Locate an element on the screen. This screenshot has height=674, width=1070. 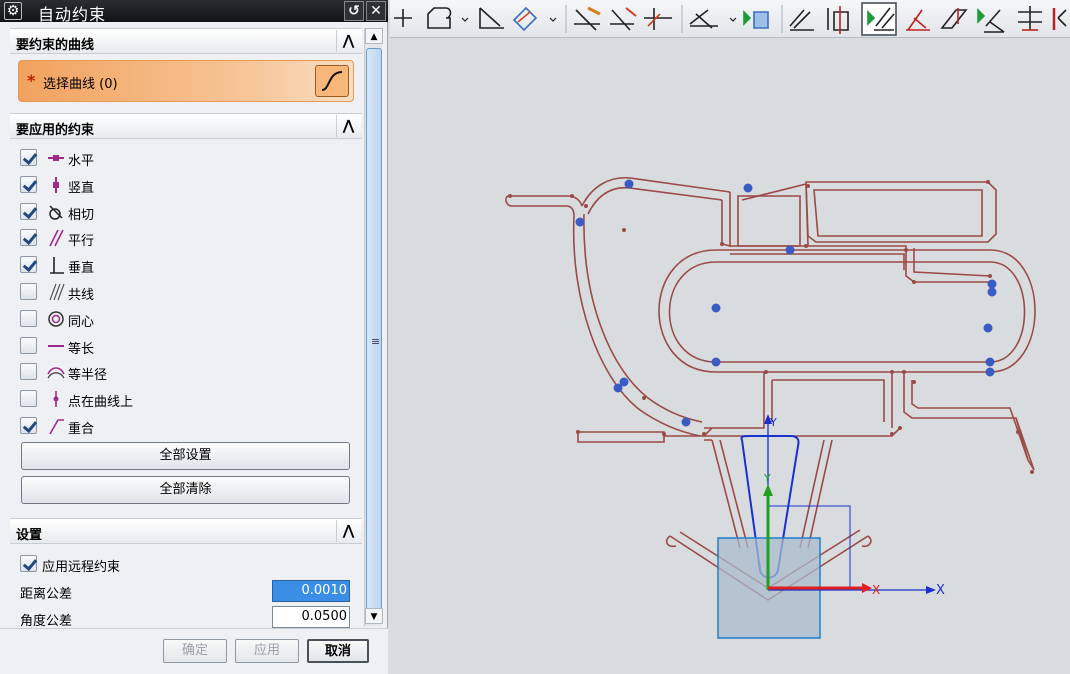
reset-icon: ↺ is located at coordinates (354, 11).